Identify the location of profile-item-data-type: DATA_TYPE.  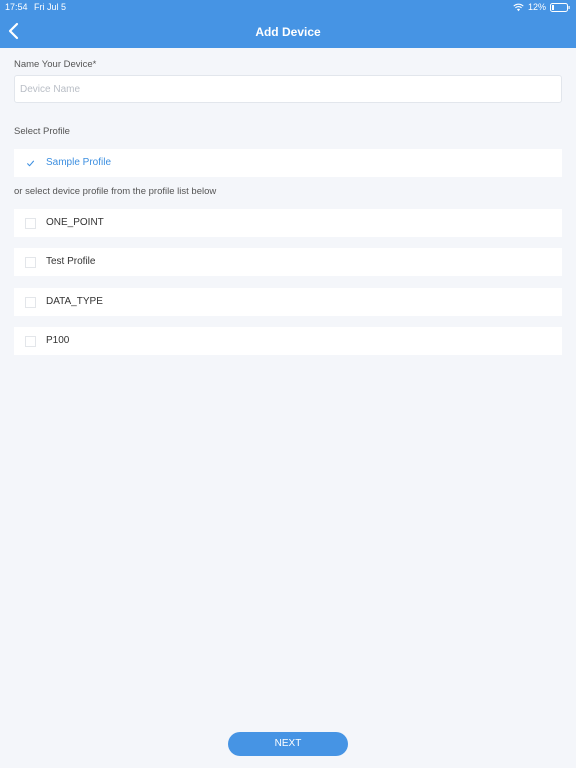
(288, 302).